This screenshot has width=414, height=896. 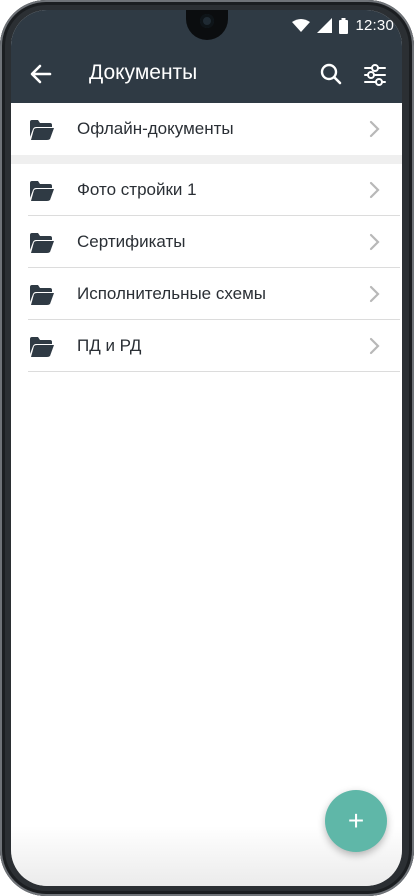 I want to click on row-divider, so click(x=214, y=371).